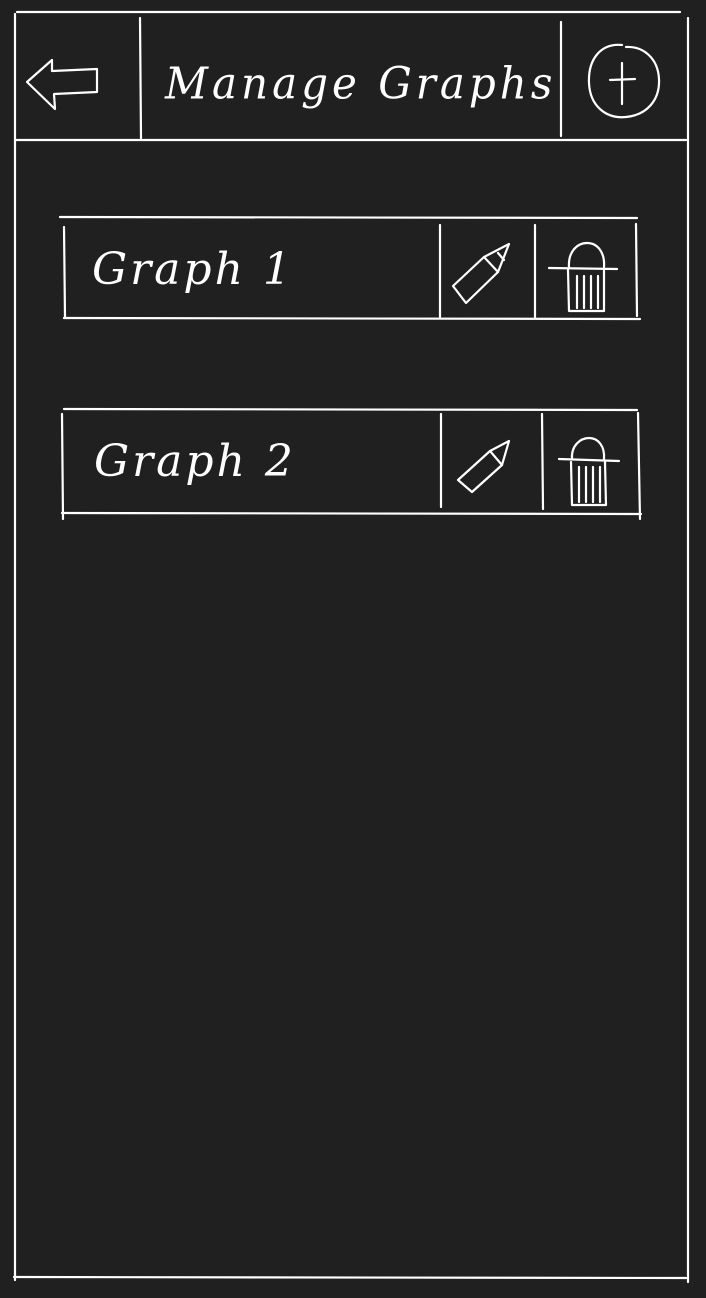  What do you see at coordinates (624, 79) in the screenshot?
I see `add-graph-button` at bounding box center [624, 79].